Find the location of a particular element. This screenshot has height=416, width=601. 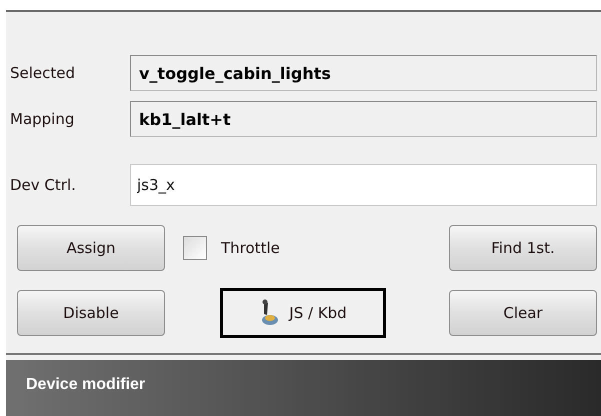

clear-button: Clear is located at coordinates (523, 313).